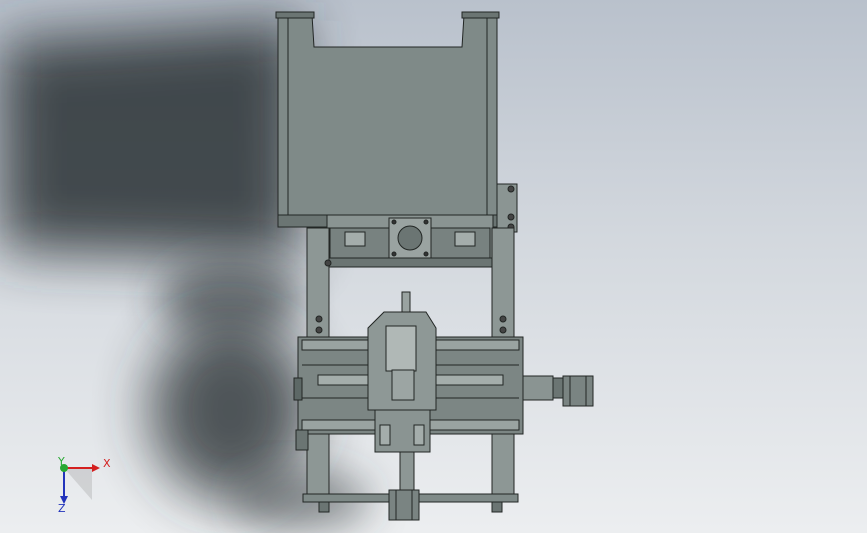  What do you see at coordinates (355, 239) in the screenshot?
I see `feeder-left-bearing` at bounding box center [355, 239].